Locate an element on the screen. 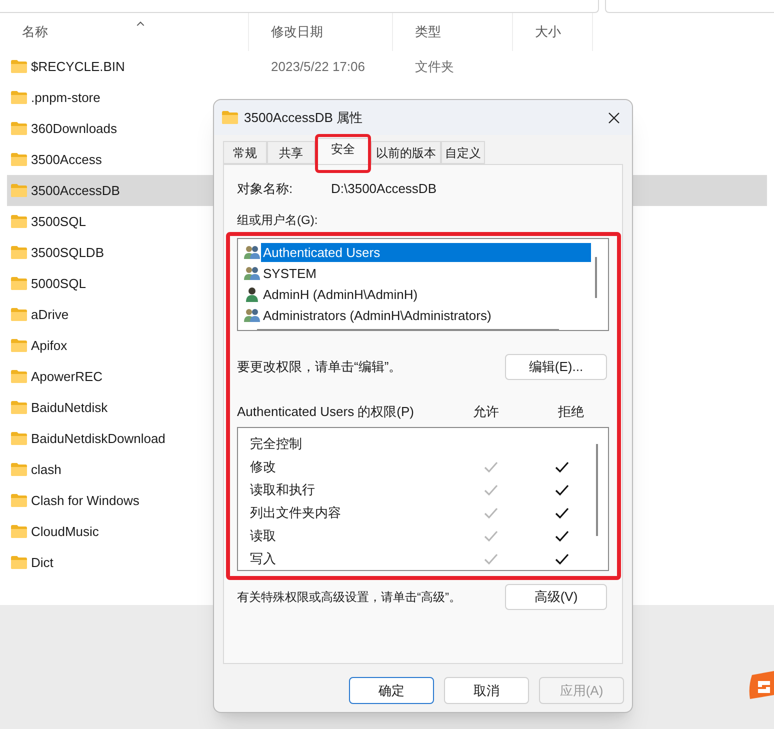  group-list-label: 组或用户名(G): is located at coordinates (278, 220).